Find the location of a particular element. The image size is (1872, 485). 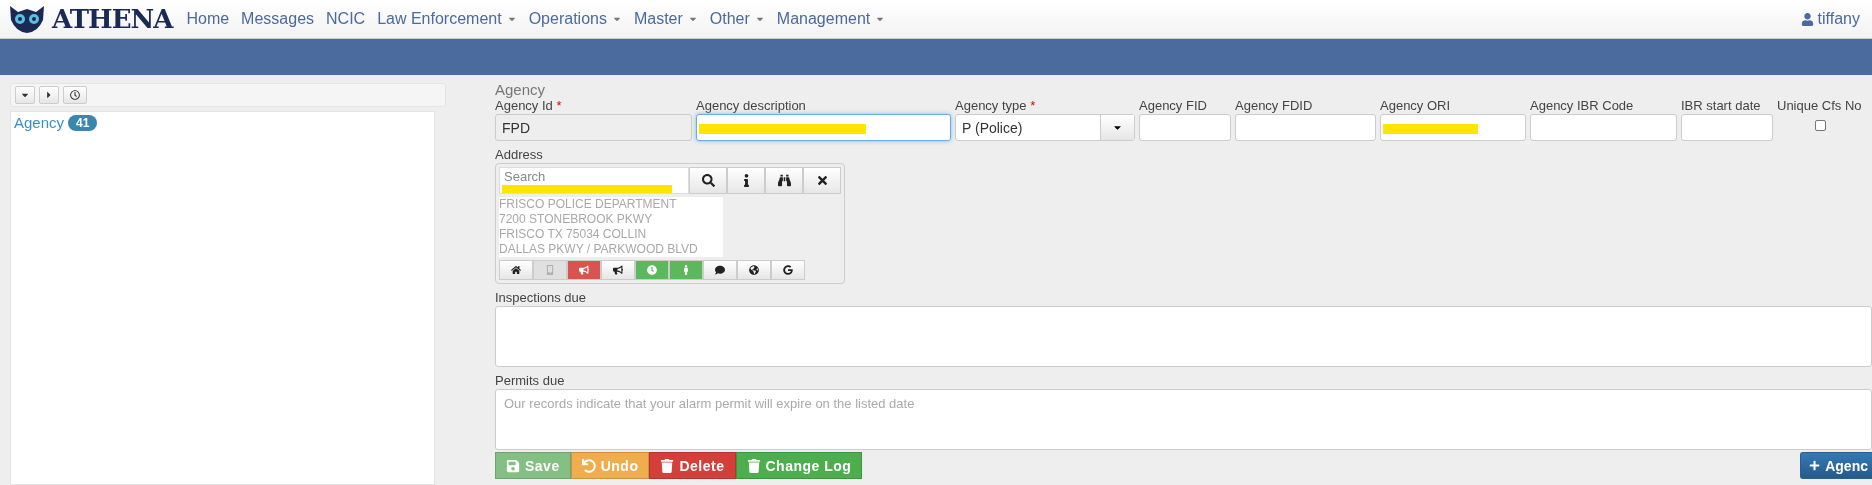

address-line: FRISCO POLICE DEPARTMENT is located at coordinates (588, 204).